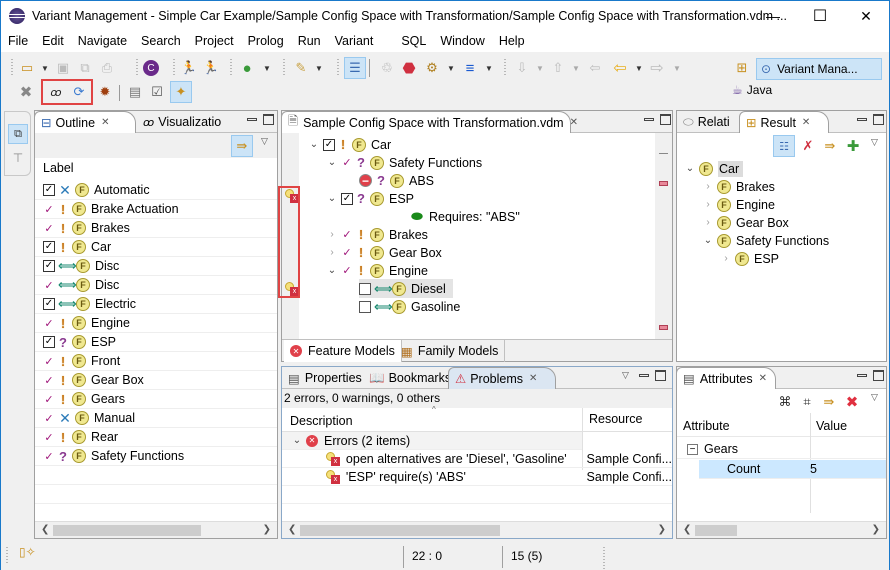 Image resolution: width=890 pixels, height=570 pixels. Describe the element at coordinates (156, 228) in the screenshot. I see `outline-item: ✓! F Brakes` at that location.